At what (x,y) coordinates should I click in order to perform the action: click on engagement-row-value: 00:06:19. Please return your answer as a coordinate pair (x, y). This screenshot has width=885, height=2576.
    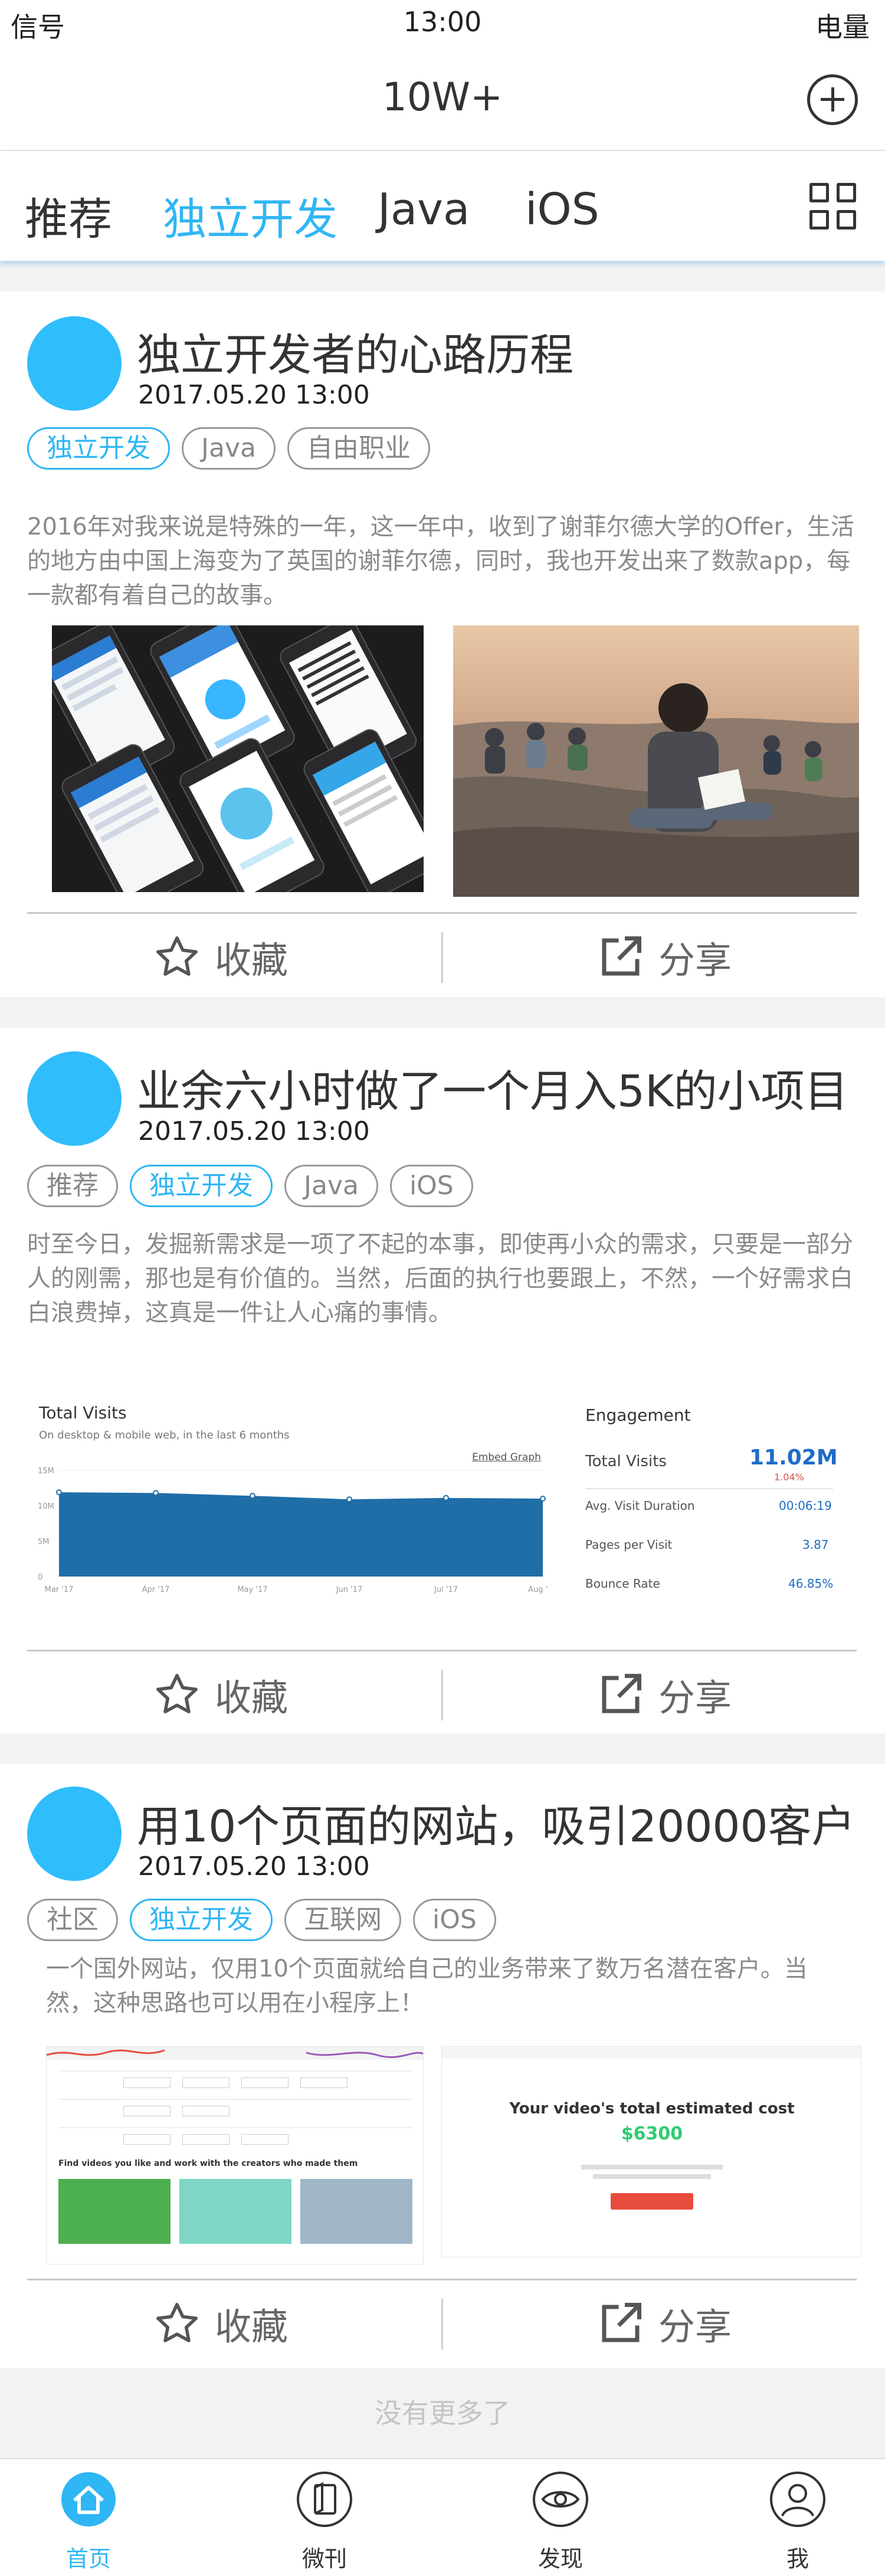
    Looking at the image, I should click on (805, 1506).